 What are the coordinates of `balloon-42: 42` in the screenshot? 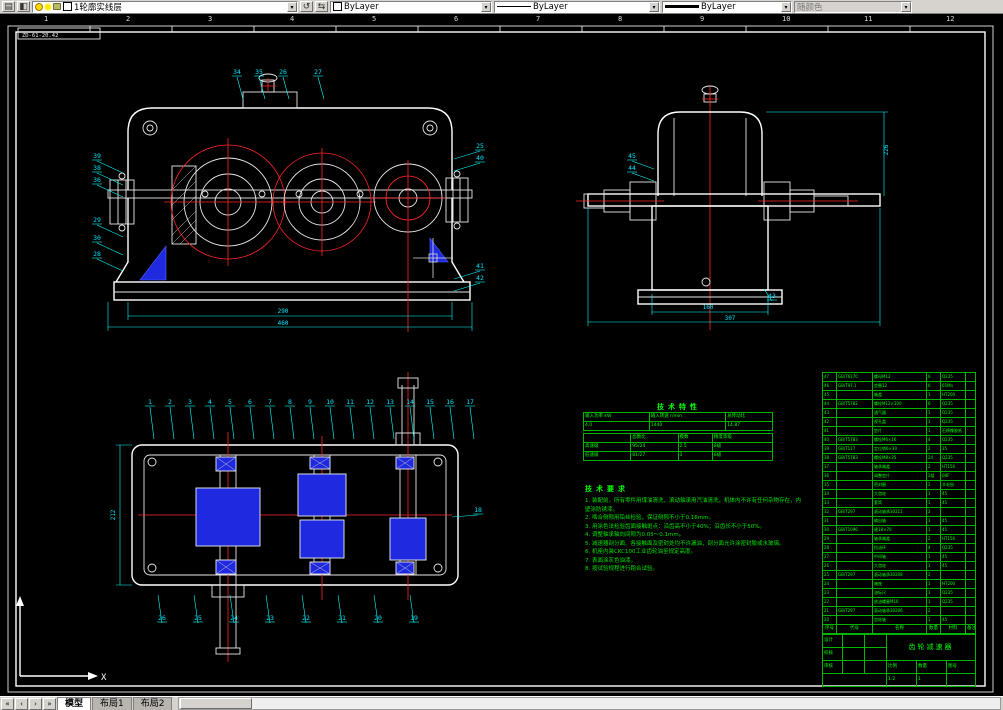 It's located at (480, 278).